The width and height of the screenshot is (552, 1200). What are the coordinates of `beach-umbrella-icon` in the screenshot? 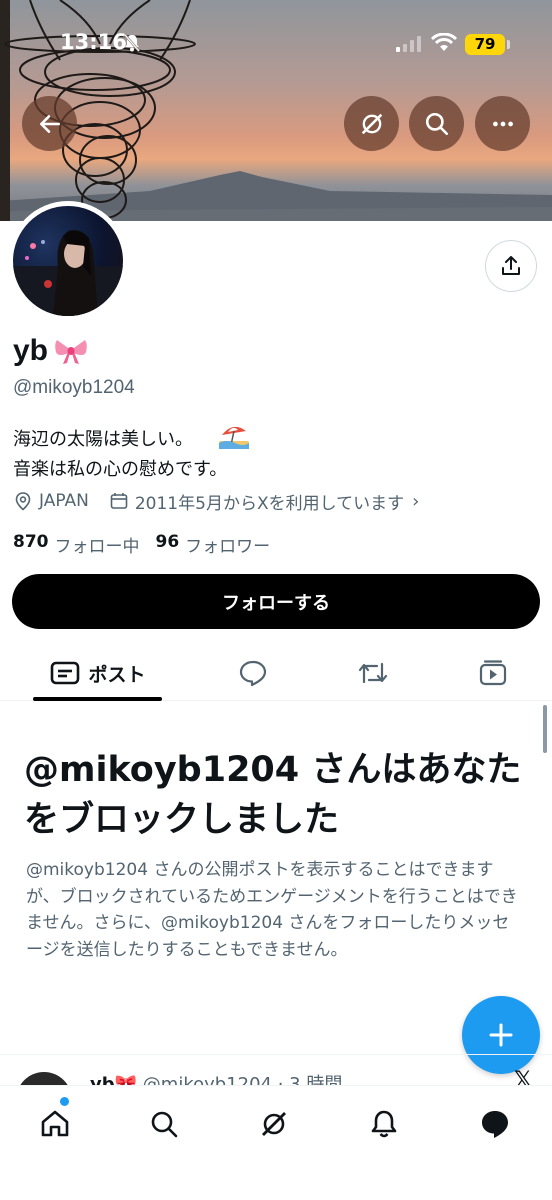 It's located at (234, 437).